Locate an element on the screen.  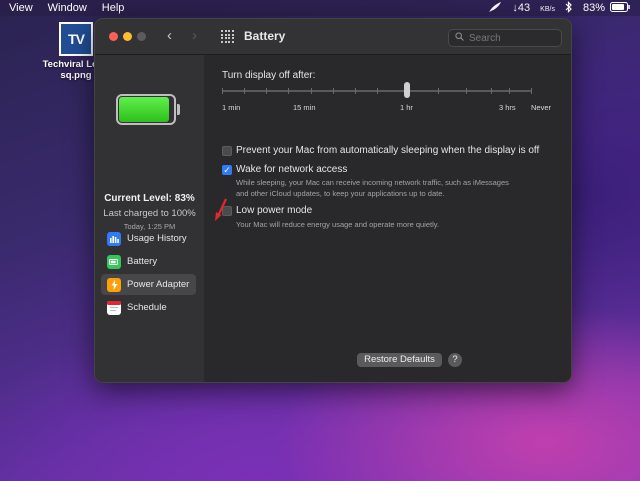
sidebar-item-label: Schedule is located at coordinates (147, 307).